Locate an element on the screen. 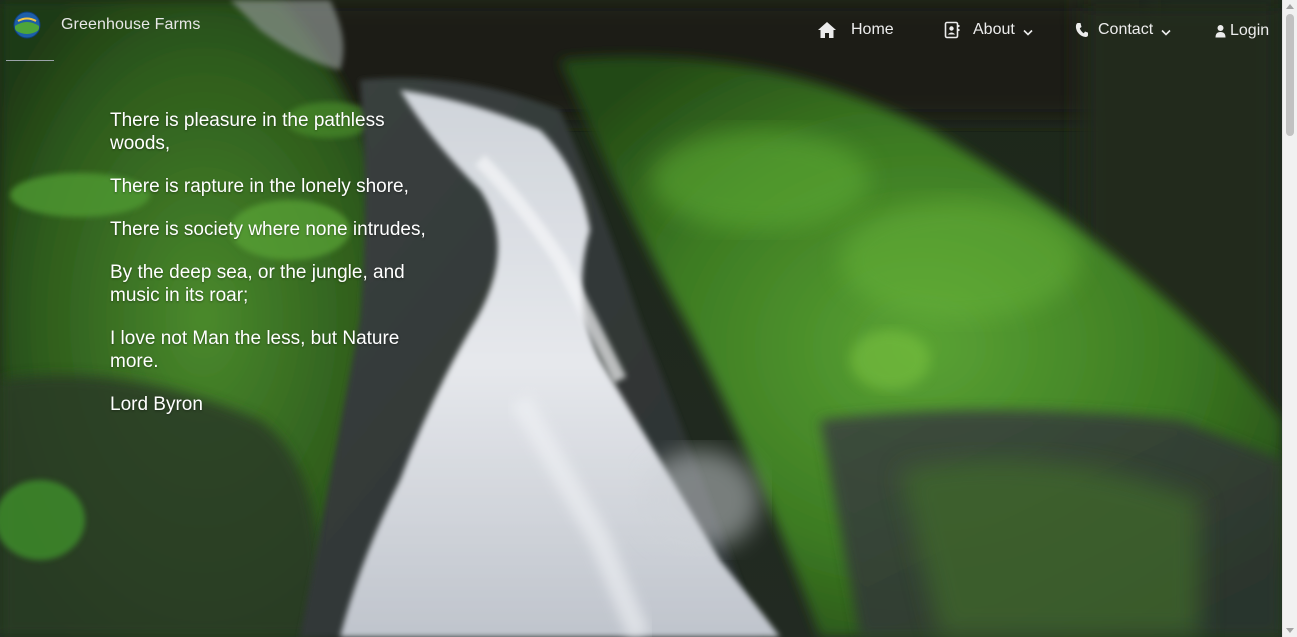 The image size is (1297, 637). nav-about-dropdown: About is located at coordinates (988, 30).